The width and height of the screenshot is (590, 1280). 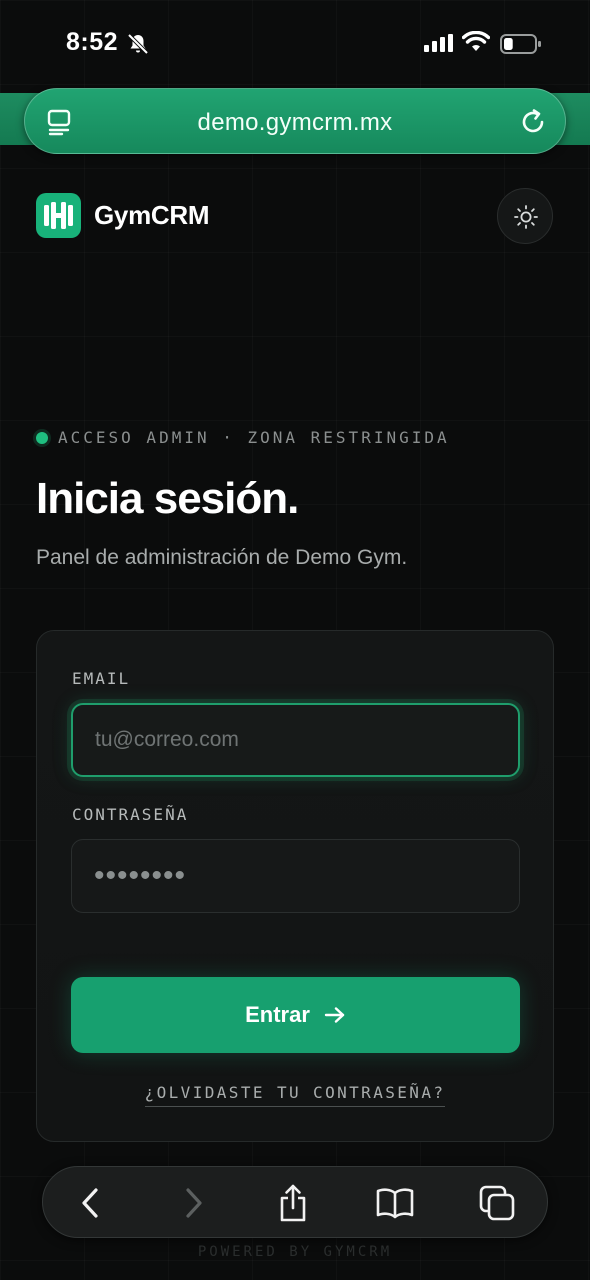 I want to click on tabs-icon, so click(x=497, y=1203).